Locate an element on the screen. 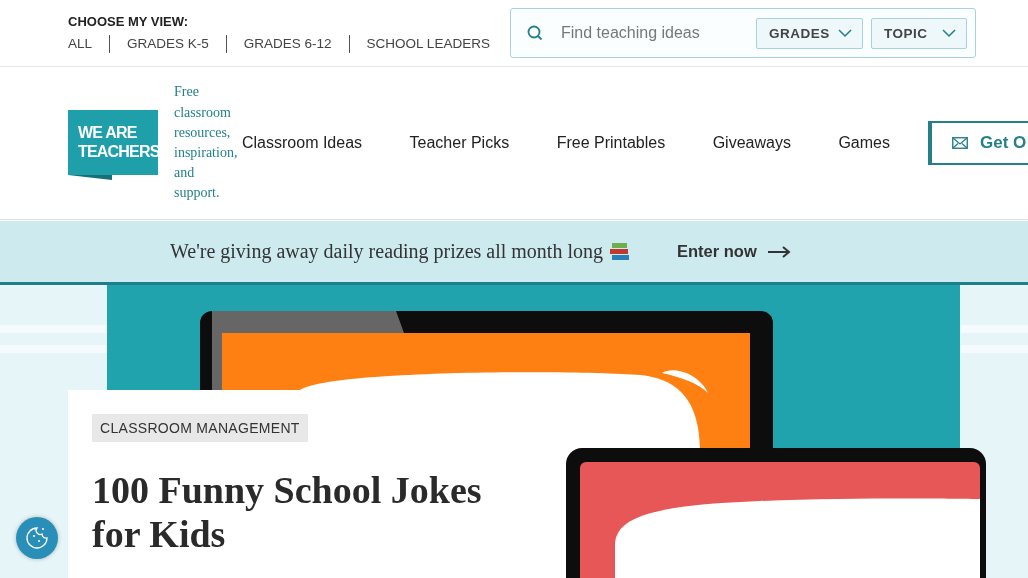 The height and width of the screenshot is (578, 1028). promo-text: We're giving away daily reading prizes all month long is located at coordinates (386, 251).